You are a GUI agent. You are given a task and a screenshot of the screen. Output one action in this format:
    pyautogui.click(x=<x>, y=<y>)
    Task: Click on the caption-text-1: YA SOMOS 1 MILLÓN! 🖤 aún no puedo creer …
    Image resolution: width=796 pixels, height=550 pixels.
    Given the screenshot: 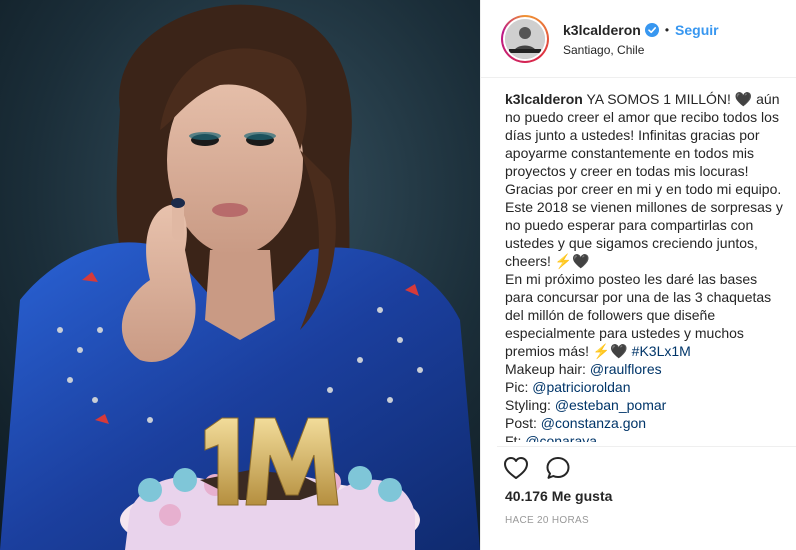 What is the action you would take?
    pyautogui.click(x=644, y=180)
    